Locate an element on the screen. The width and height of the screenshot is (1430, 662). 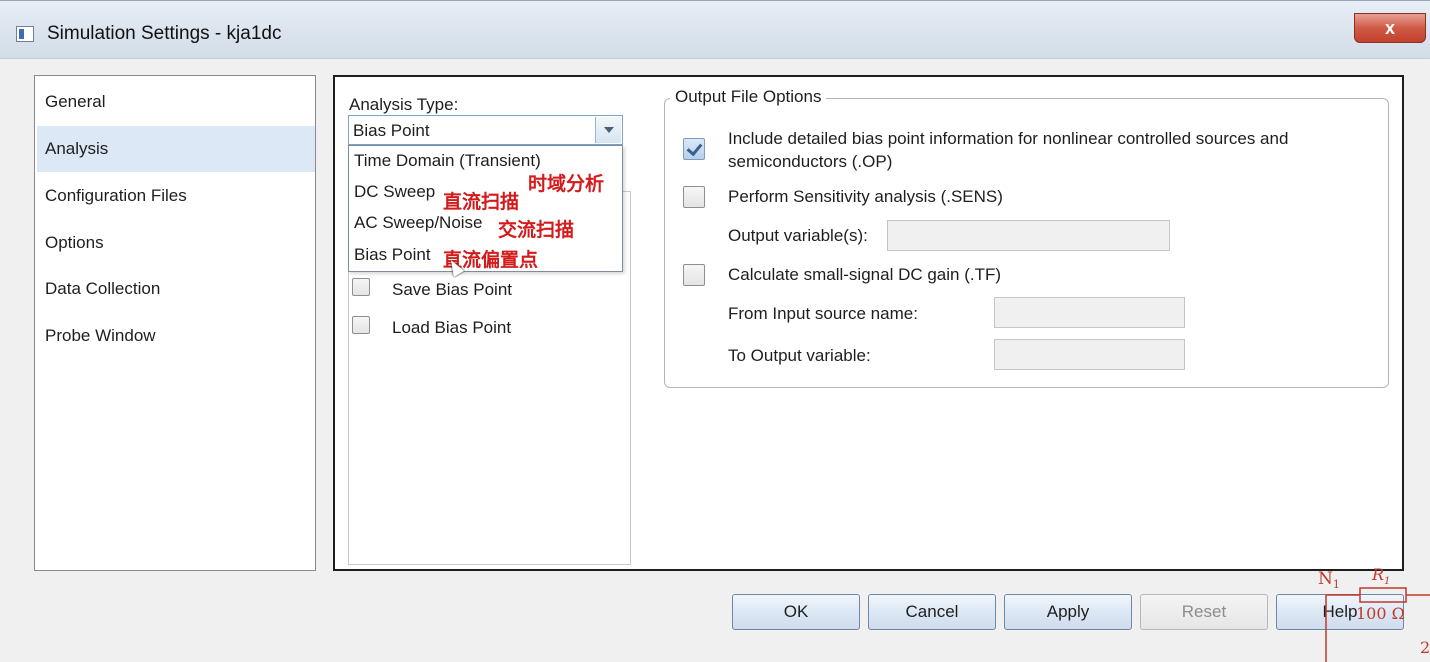
circuit-overlay: N1 R1 100 Ω 2 is located at coordinates (1374, 613).